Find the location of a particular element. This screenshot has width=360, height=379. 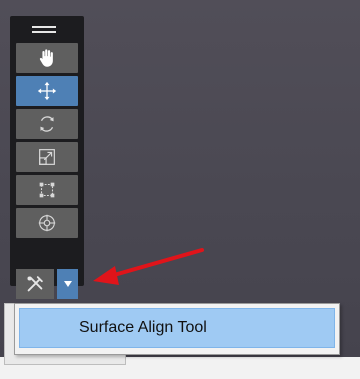

rotate-tool-button is located at coordinates (47, 124).